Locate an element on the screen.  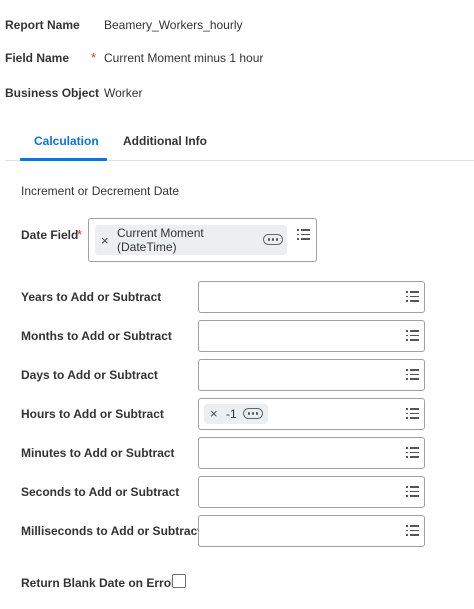
tab-calculation: Calculation is located at coordinates (66, 141).